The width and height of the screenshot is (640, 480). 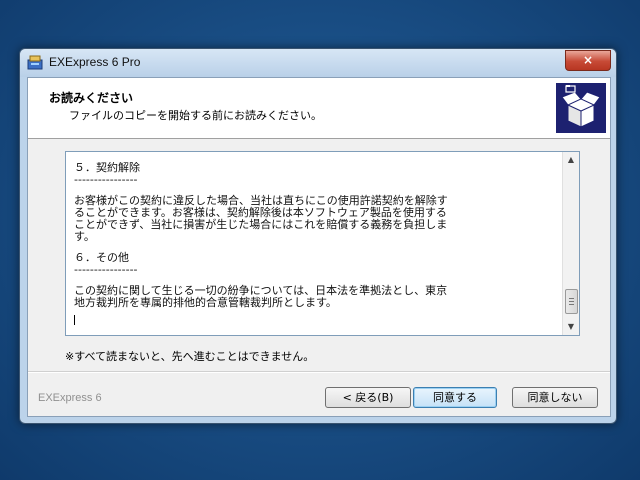 I want to click on back-button: < 戻る(B), so click(x=368, y=397).